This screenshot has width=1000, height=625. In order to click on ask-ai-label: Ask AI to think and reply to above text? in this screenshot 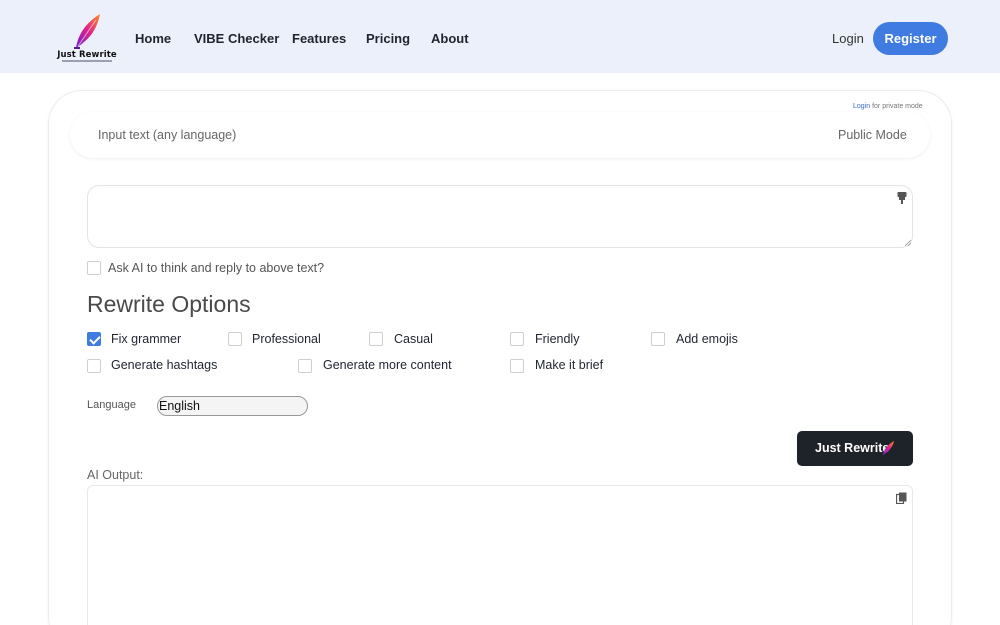, I will do `click(216, 268)`.